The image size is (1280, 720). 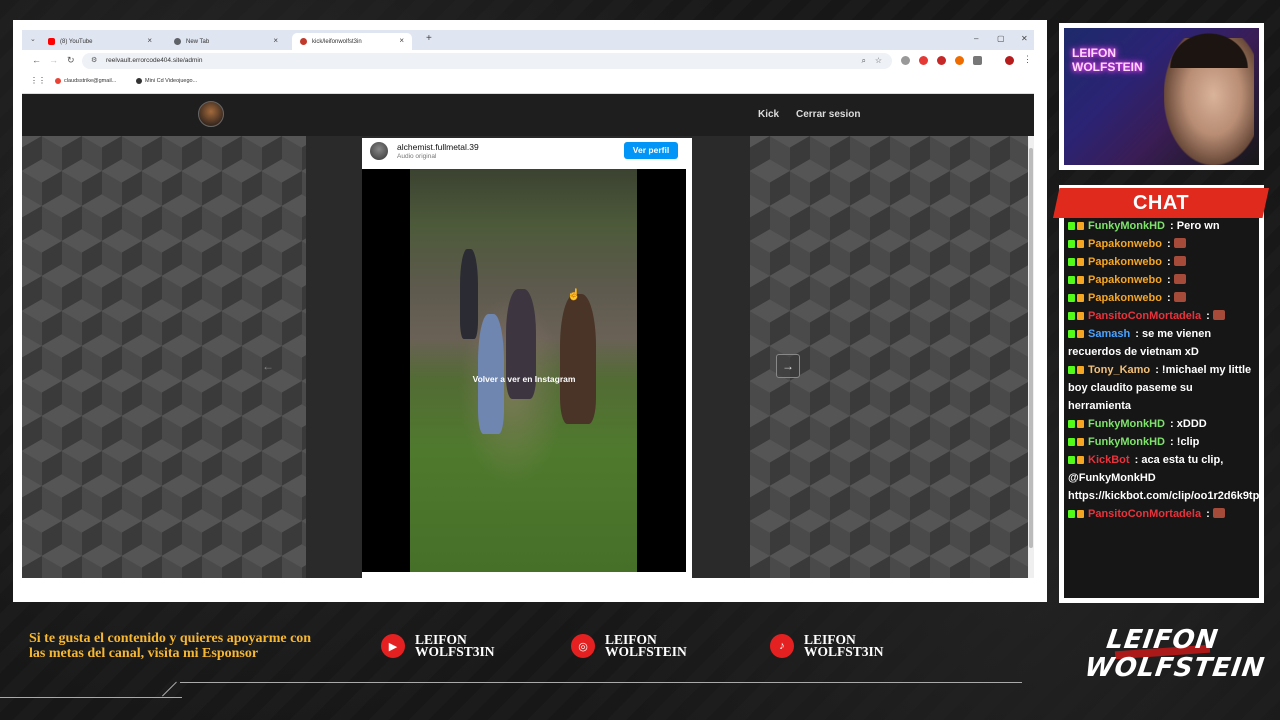 I want to click on chat-username: Tony_Kamo, so click(x=1119, y=370).